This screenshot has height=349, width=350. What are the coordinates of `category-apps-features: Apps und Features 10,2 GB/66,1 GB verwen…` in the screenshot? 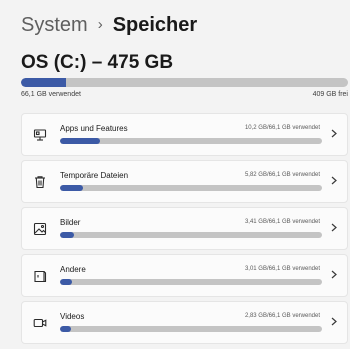 It's located at (184, 134).